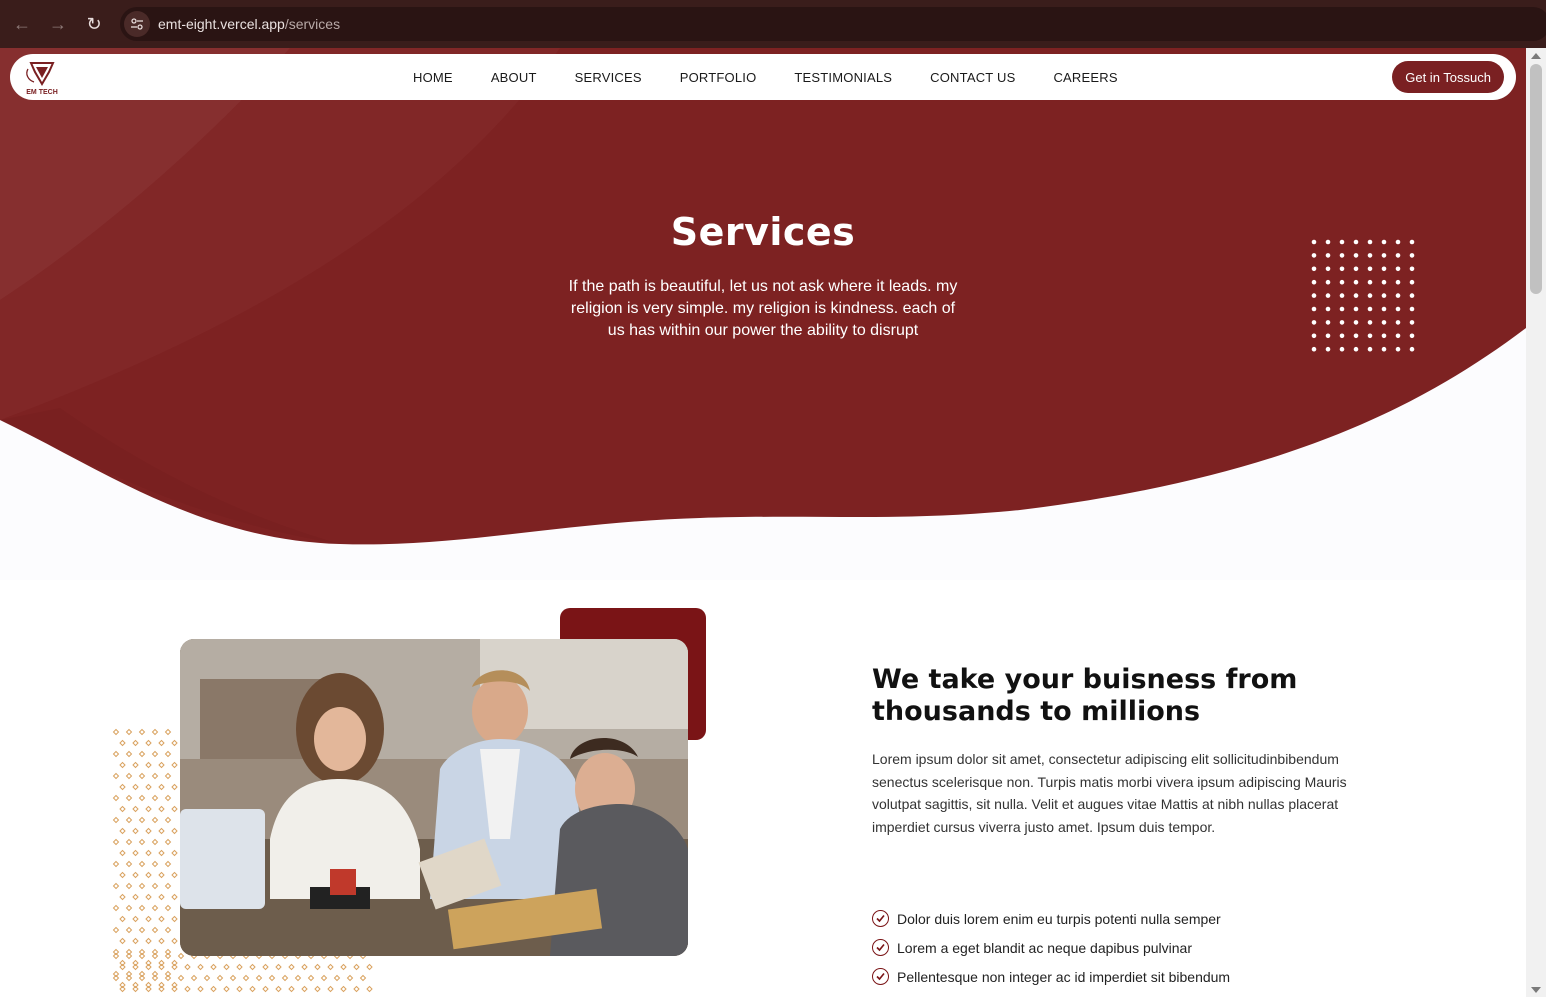 The width and height of the screenshot is (1546, 997). What do you see at coordinates (972, 77) in the screenshot?
I see `nav-link-contact-us: CONTACT US` at bounding box center [972, 77].